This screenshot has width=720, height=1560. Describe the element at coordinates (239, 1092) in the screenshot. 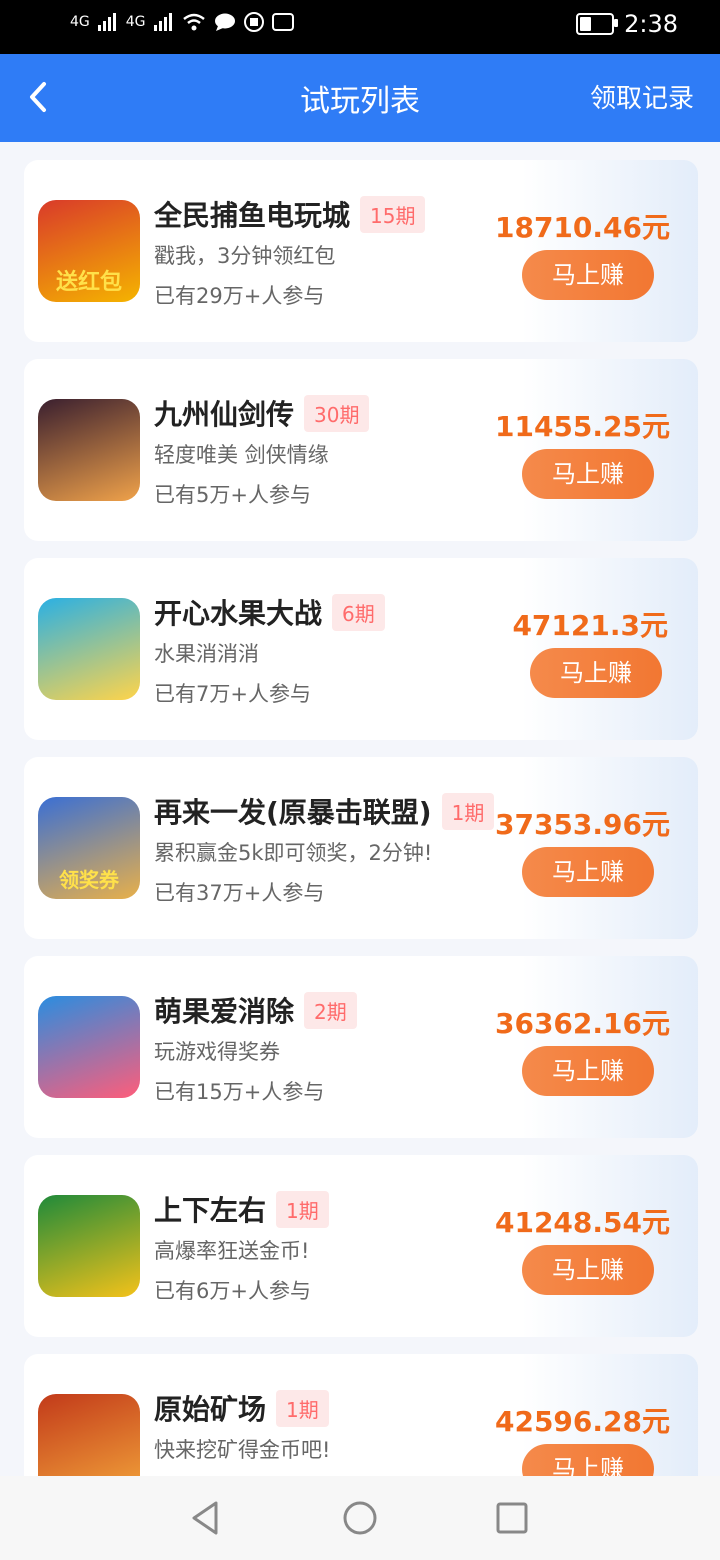

I see `participant-count: 已有15万+人参与` at that location.